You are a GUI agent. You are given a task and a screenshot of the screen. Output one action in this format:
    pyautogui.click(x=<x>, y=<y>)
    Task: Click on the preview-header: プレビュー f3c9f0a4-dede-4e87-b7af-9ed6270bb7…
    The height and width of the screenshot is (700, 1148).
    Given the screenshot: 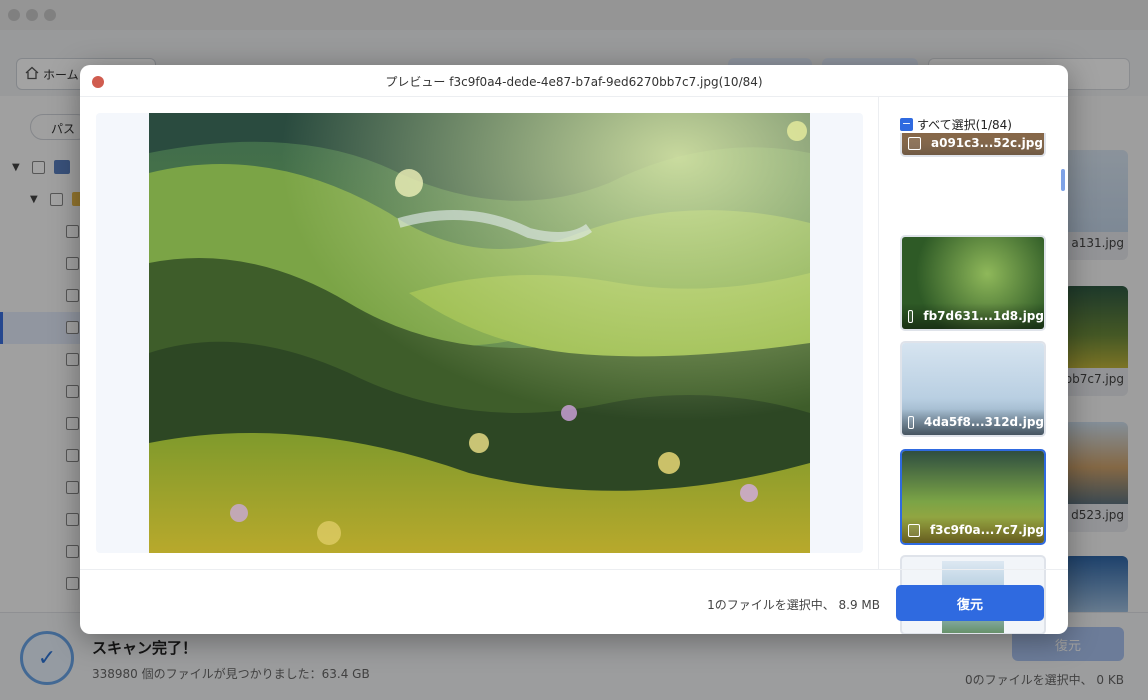 What is the action you would take?
    pyautogui.click(x=574, y=81)
    